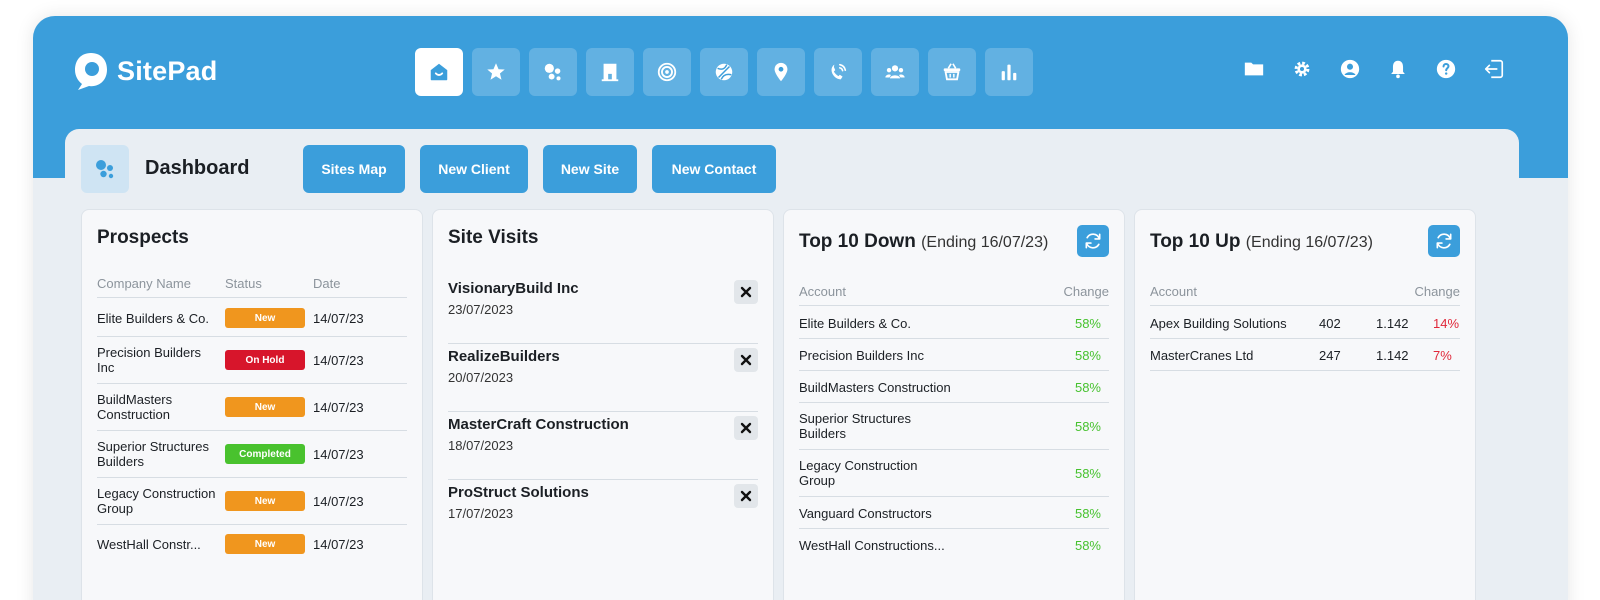 Image resolution: width=1600 pixels, height=600 pixels. Describe the element at coordinates (954, 355) in the screenshot. I see `table-row: Precision Builders Inc 58%` at that location.